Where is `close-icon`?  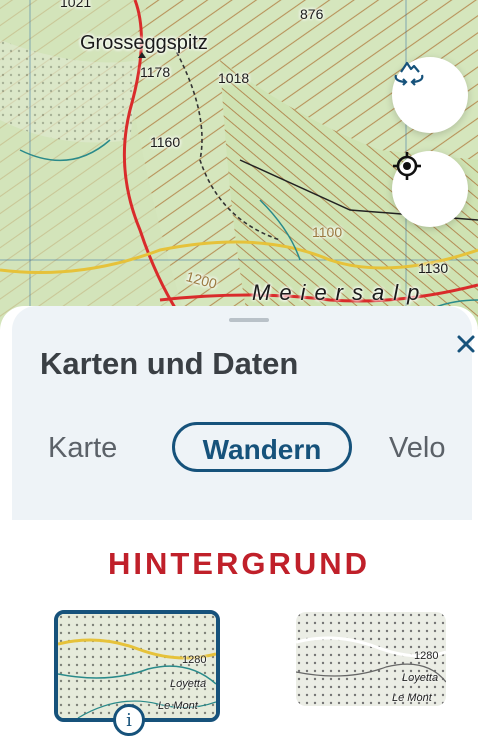
close-icon is located at coordinates (466, 344).